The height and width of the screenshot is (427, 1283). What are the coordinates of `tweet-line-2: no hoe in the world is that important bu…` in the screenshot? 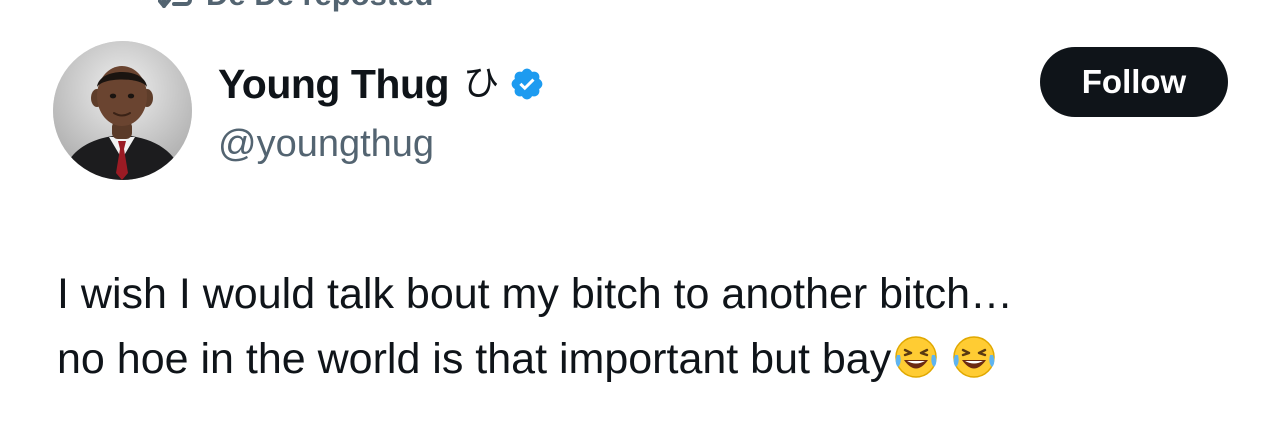 It's located at (652, 359).